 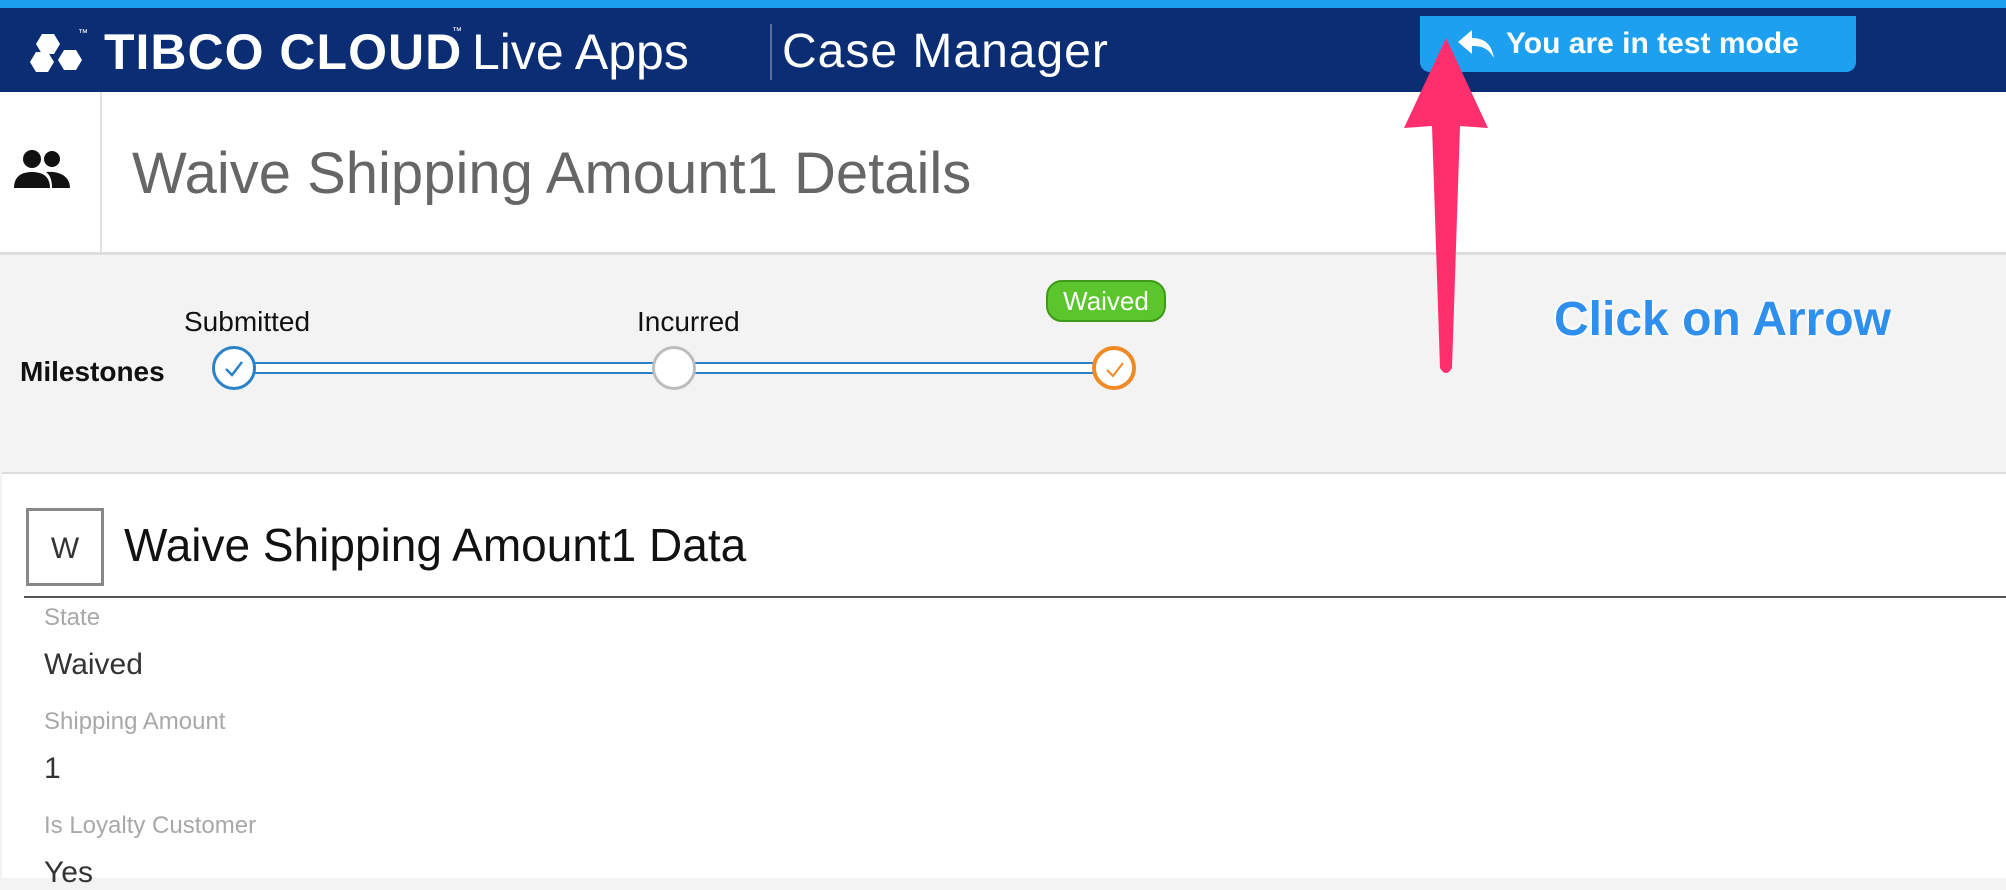 I want to click on instruction-annotation: Click on Arrow, so click(x=1722, y=319).